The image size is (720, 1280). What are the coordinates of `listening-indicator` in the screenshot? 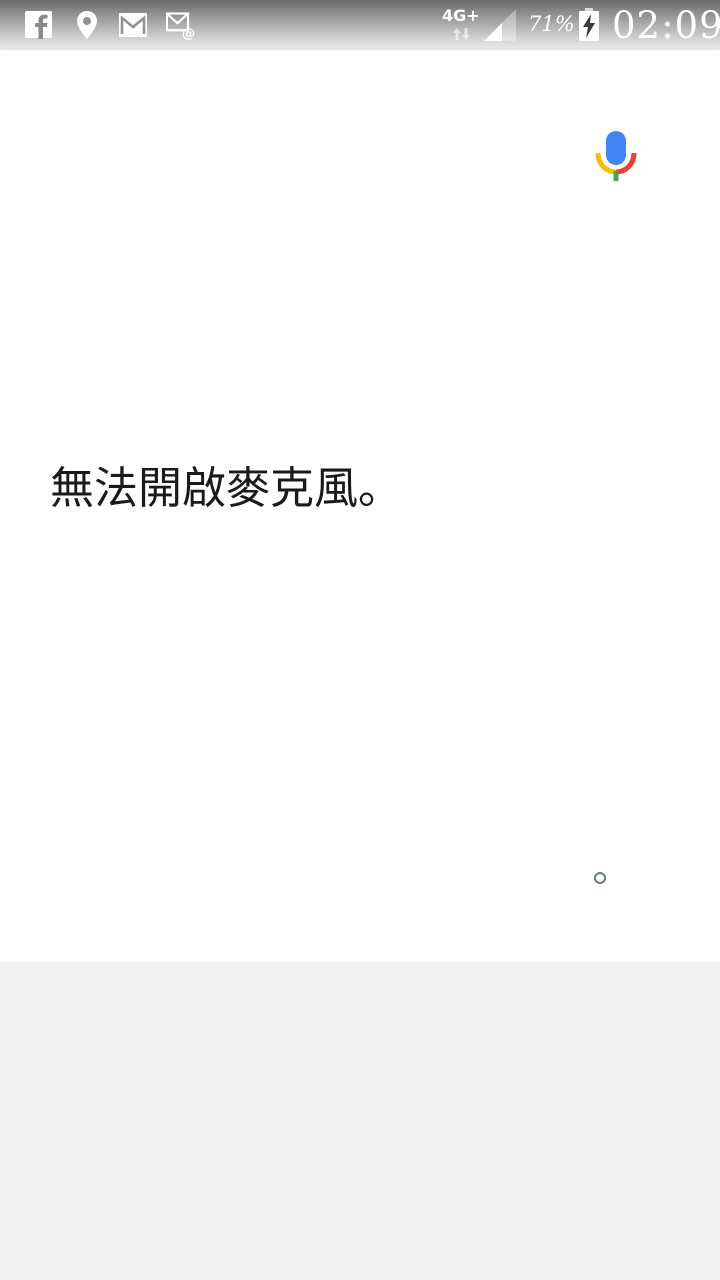 It's located at (600, 878).